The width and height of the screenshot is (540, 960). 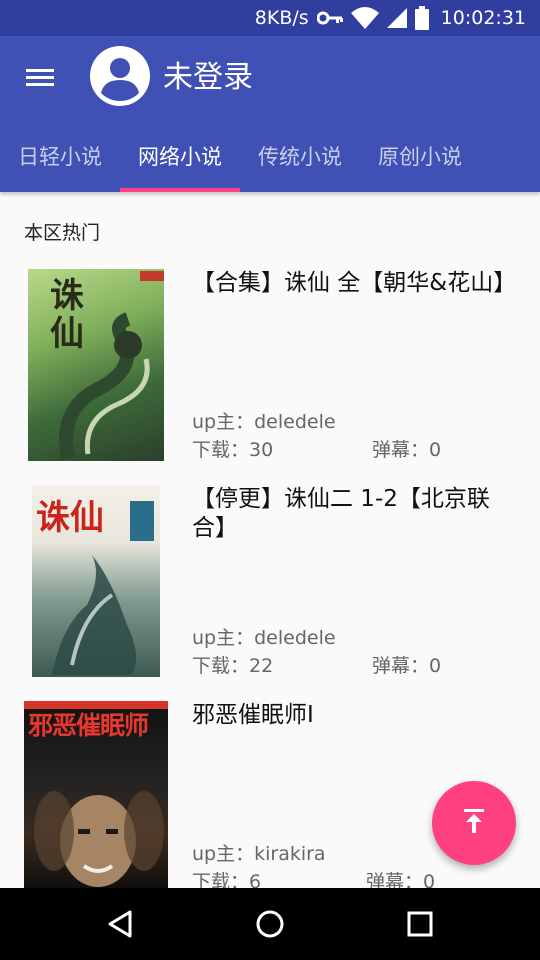 I want to click on book-uploader: up主：kirakira, so click(x=259, y=854).